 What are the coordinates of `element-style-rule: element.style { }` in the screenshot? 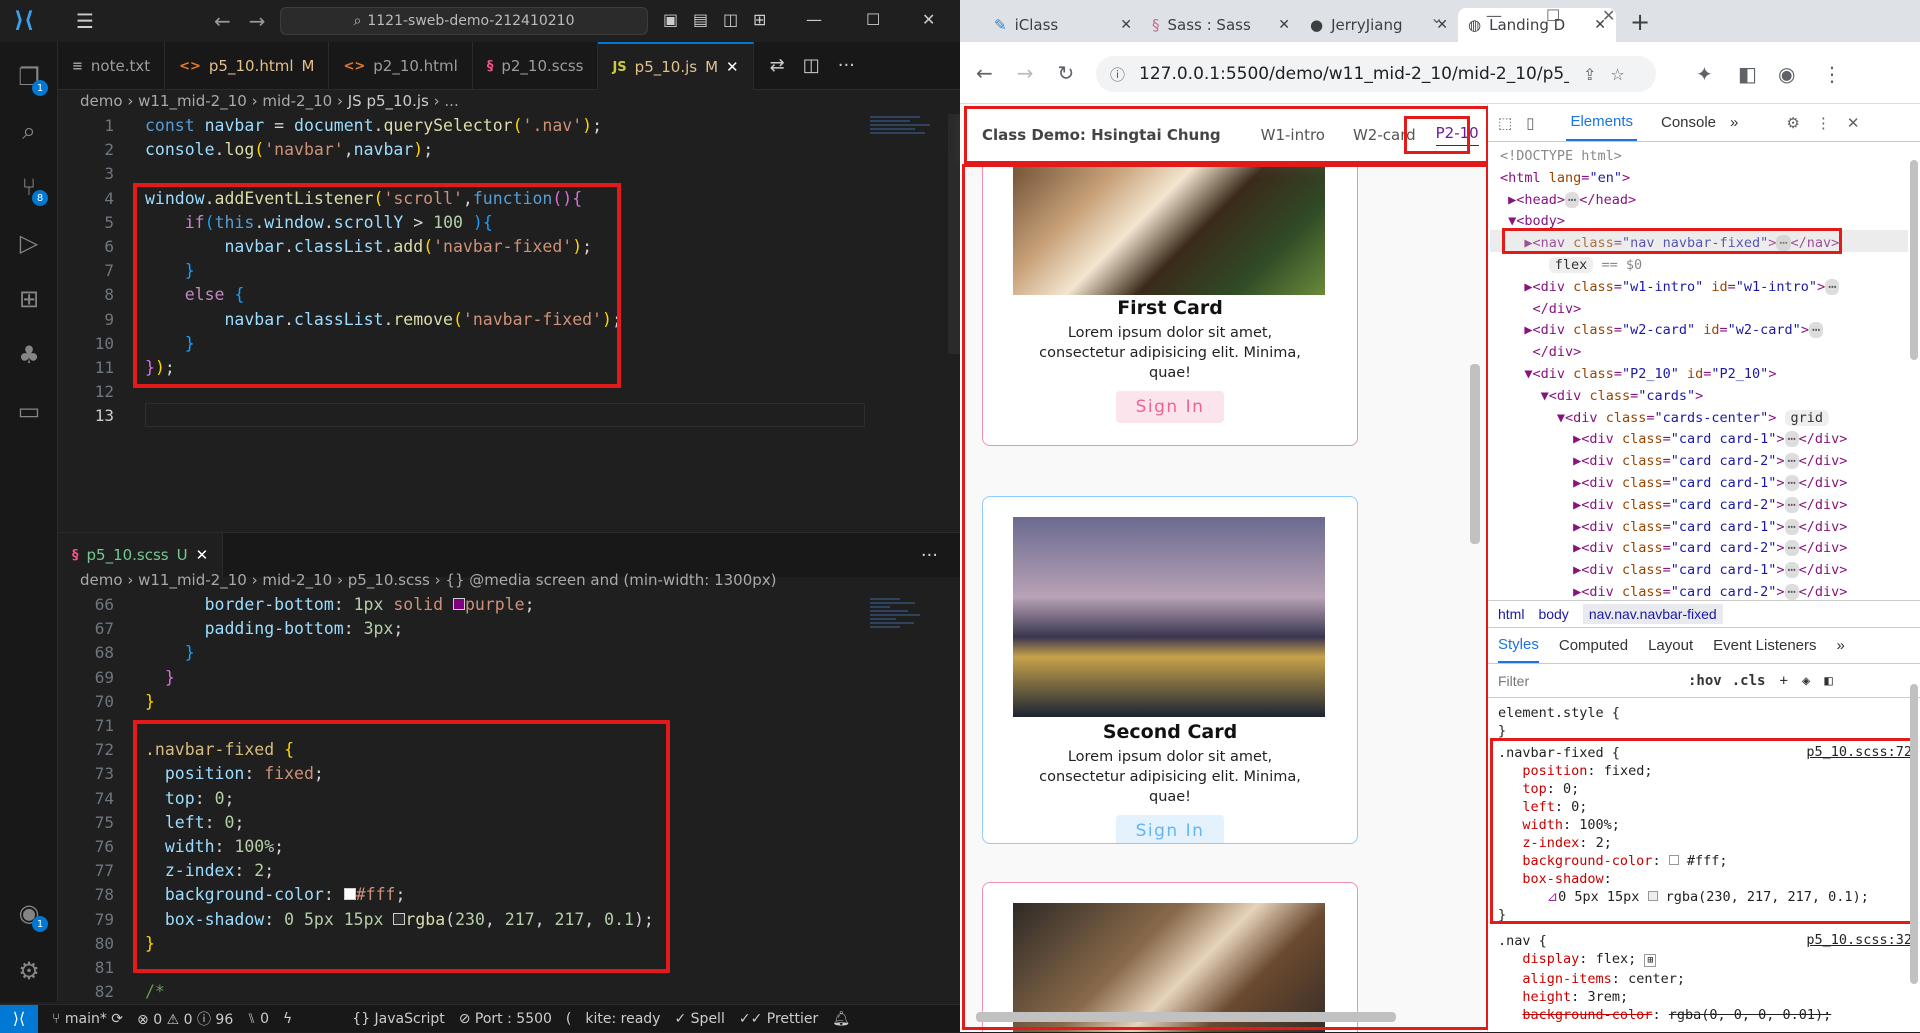 It's located at (1703, 722).